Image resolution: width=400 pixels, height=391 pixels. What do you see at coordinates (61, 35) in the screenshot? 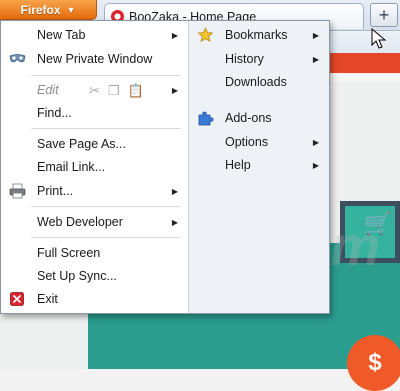
I see `menu-item-label: New Tab` at bounding box center [61, 35].